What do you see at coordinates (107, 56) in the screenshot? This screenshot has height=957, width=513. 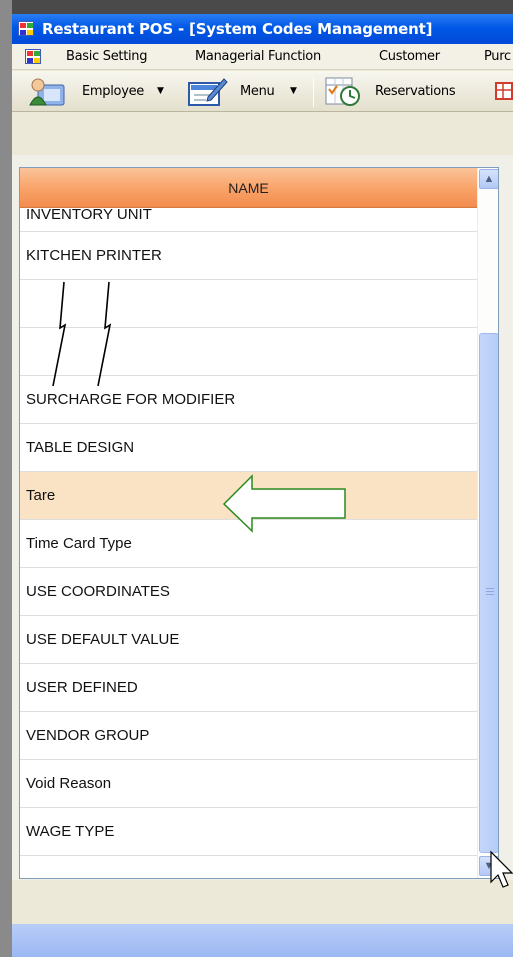 I see `menu-basic-setting: Basic Setting` at bounding box center [107, 56].